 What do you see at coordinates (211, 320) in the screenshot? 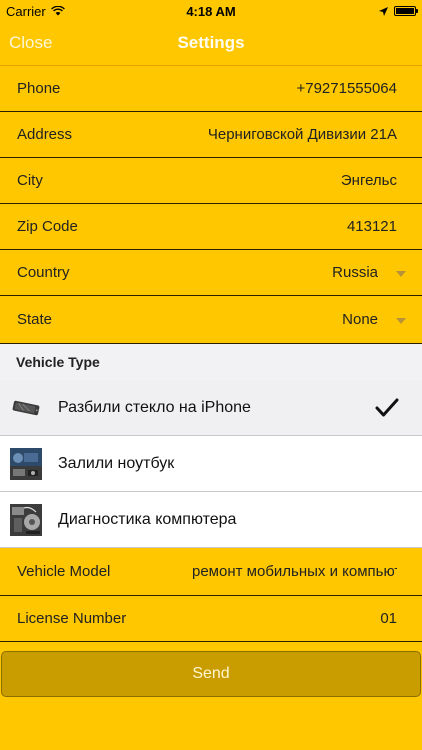
I see `state-row: State None` at bounding box center [211, 320].